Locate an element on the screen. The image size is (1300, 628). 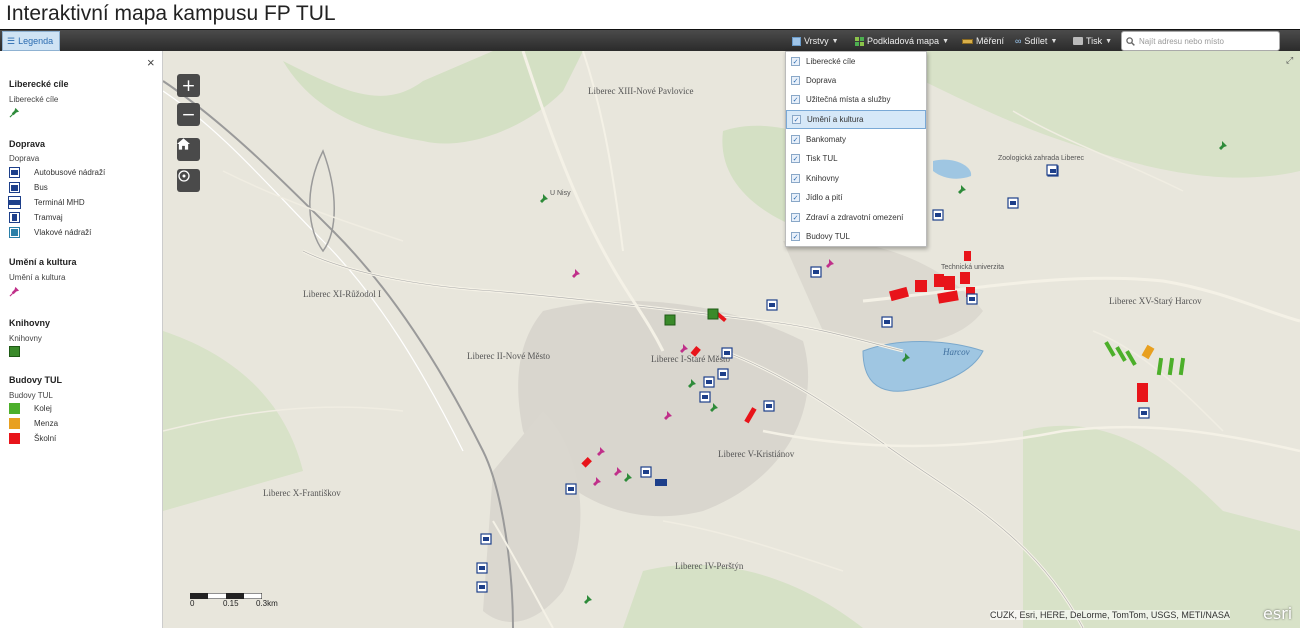
place-label: Liberec V-Kristiánov is located at coordinates (756, 454).